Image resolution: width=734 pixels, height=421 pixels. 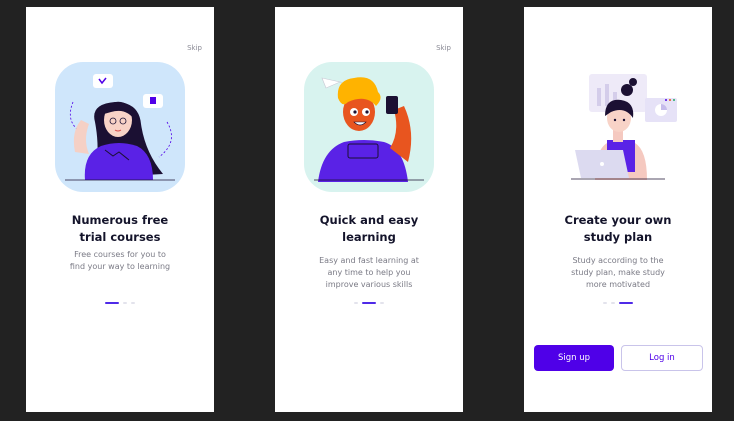 What do you see at coordinates (369, 228) in the screenshot?
I see `screen-title: Quick and easy learning` at bounding box center [369, 228].